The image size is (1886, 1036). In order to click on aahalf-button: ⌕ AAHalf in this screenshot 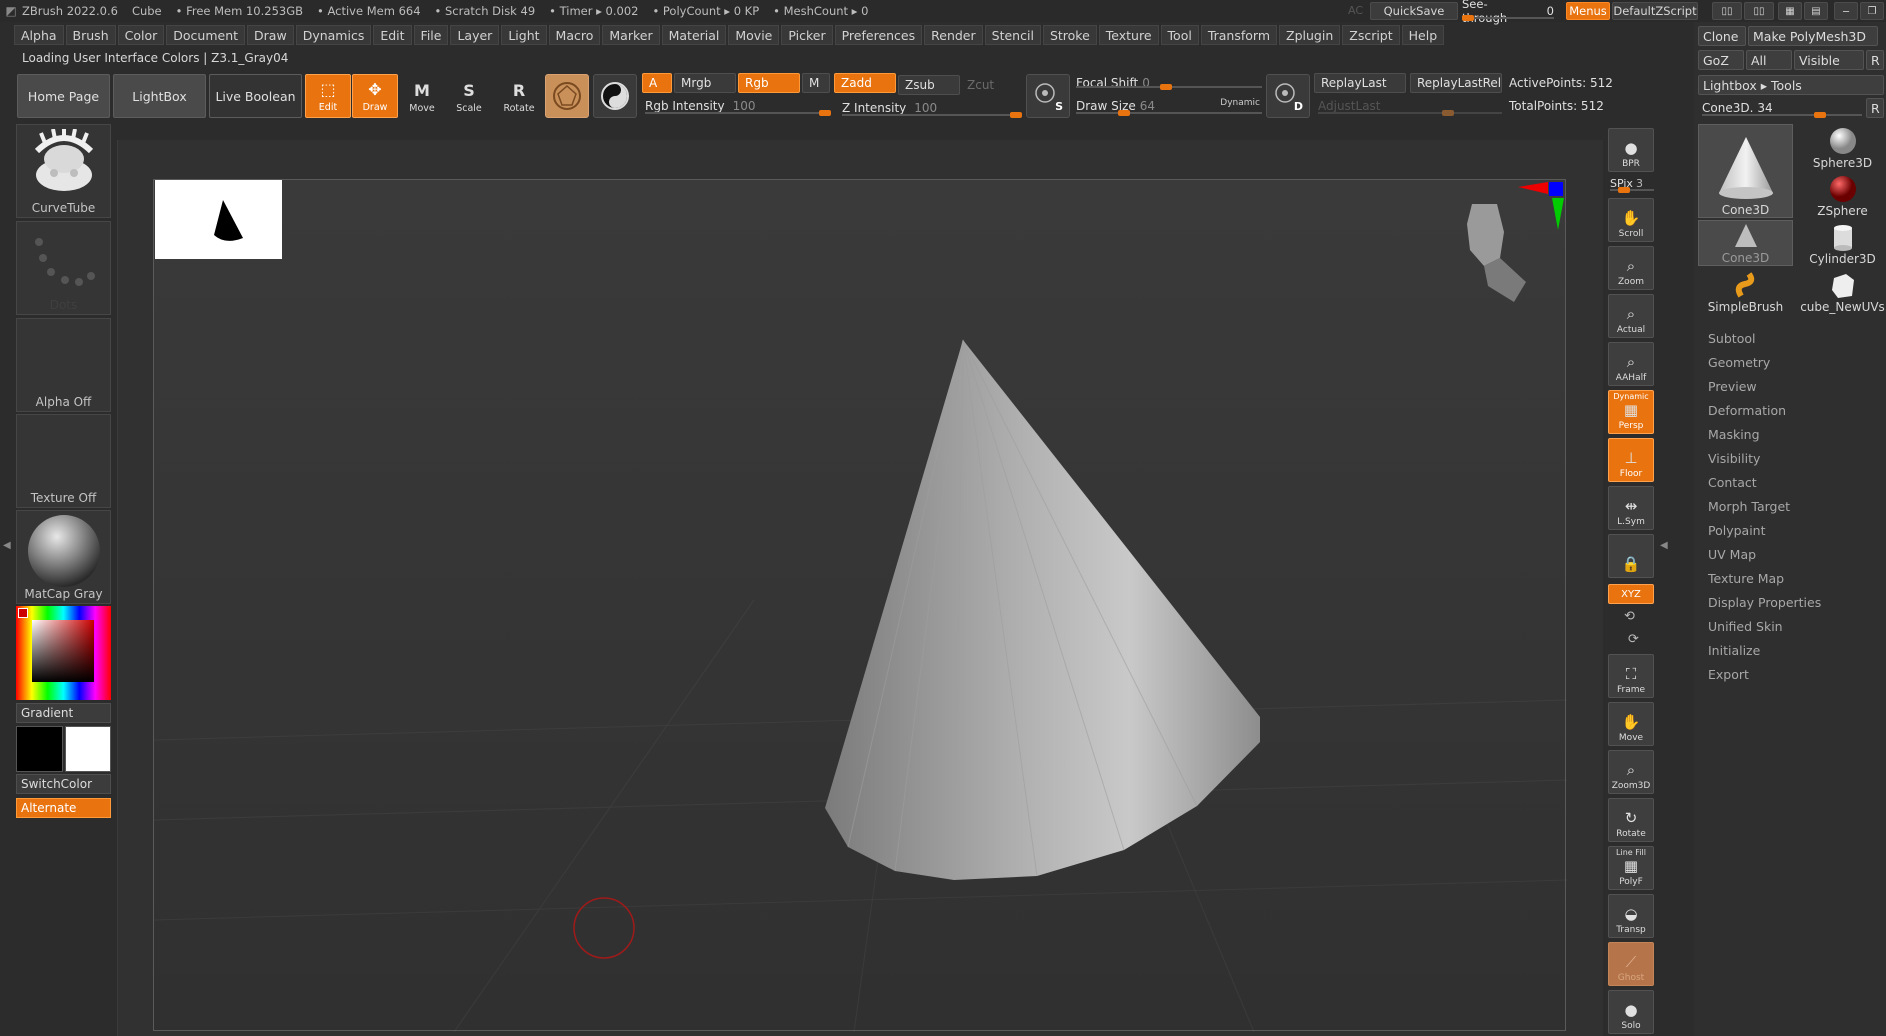, I will do `click(1631, 364)`.